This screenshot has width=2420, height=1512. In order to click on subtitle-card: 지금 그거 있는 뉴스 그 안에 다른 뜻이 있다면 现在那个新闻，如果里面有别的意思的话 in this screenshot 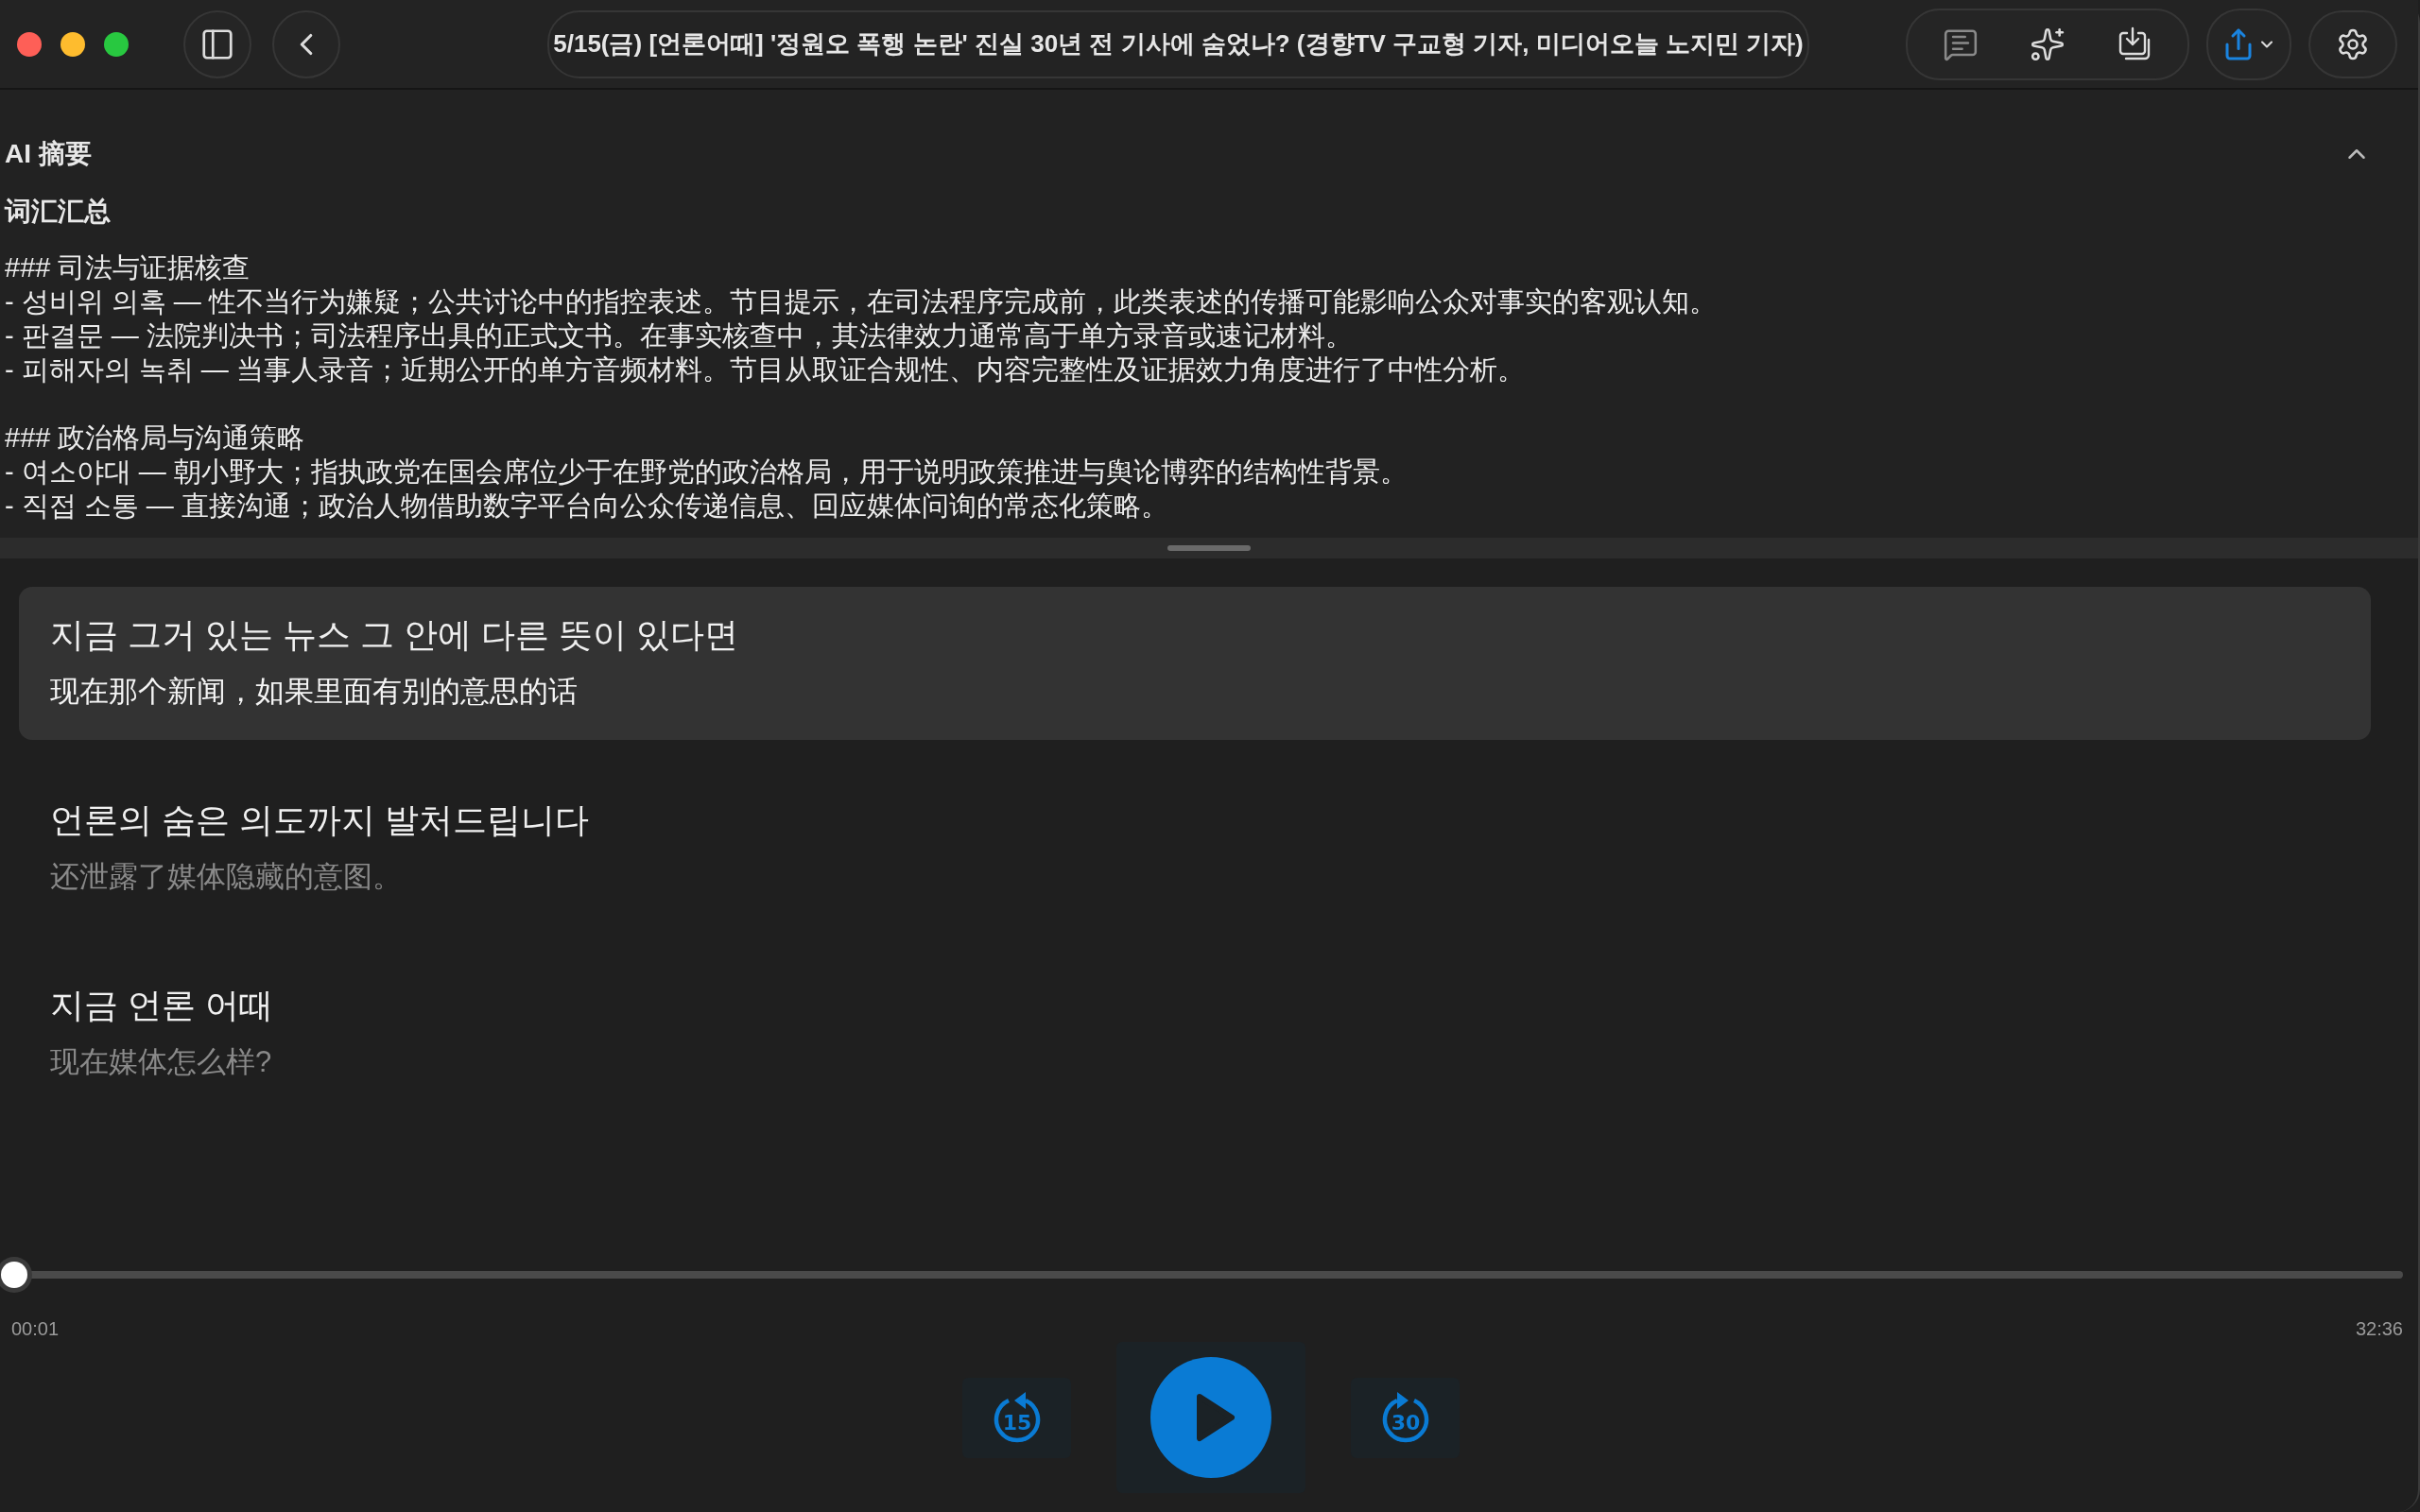, I will do `click(1195, 663)`.